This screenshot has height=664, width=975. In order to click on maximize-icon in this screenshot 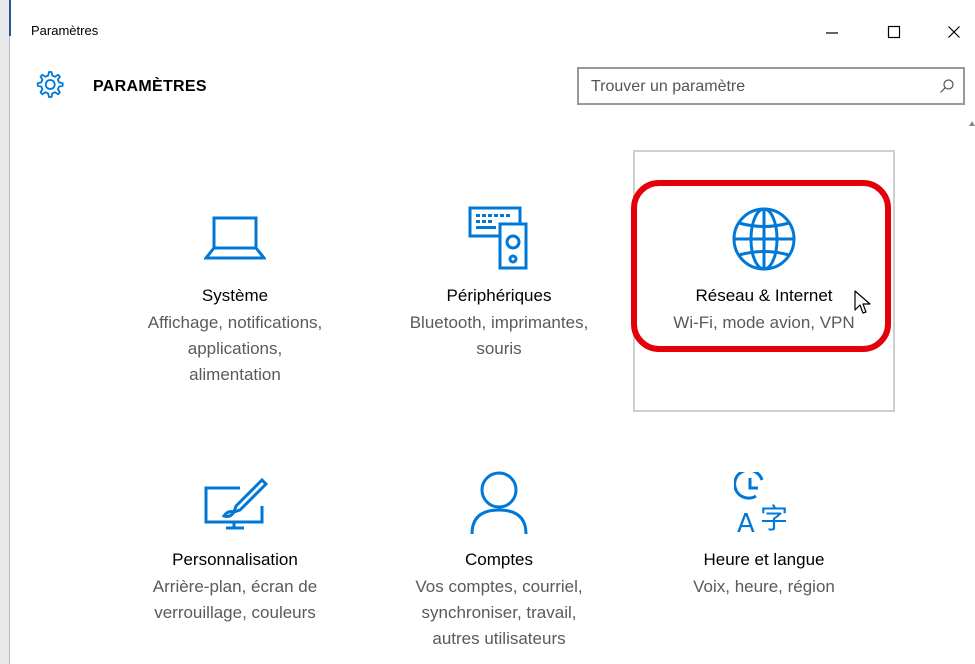, I will do `click(894, 32)`.